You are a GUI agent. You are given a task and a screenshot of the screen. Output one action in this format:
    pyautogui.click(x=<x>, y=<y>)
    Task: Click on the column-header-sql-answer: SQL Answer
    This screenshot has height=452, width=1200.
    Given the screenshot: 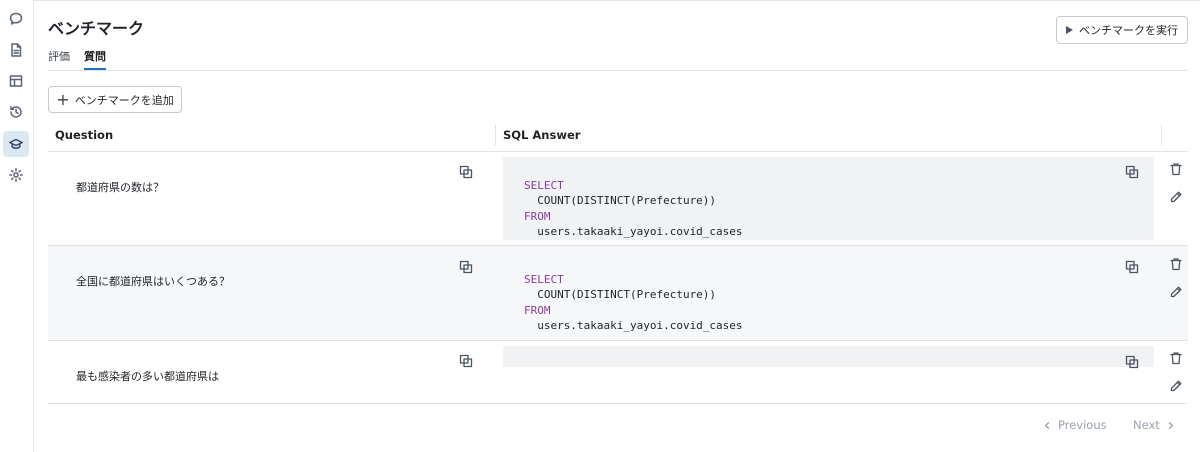 What is the action you would take?
    pyautogui.click(x=542, y=135)
    